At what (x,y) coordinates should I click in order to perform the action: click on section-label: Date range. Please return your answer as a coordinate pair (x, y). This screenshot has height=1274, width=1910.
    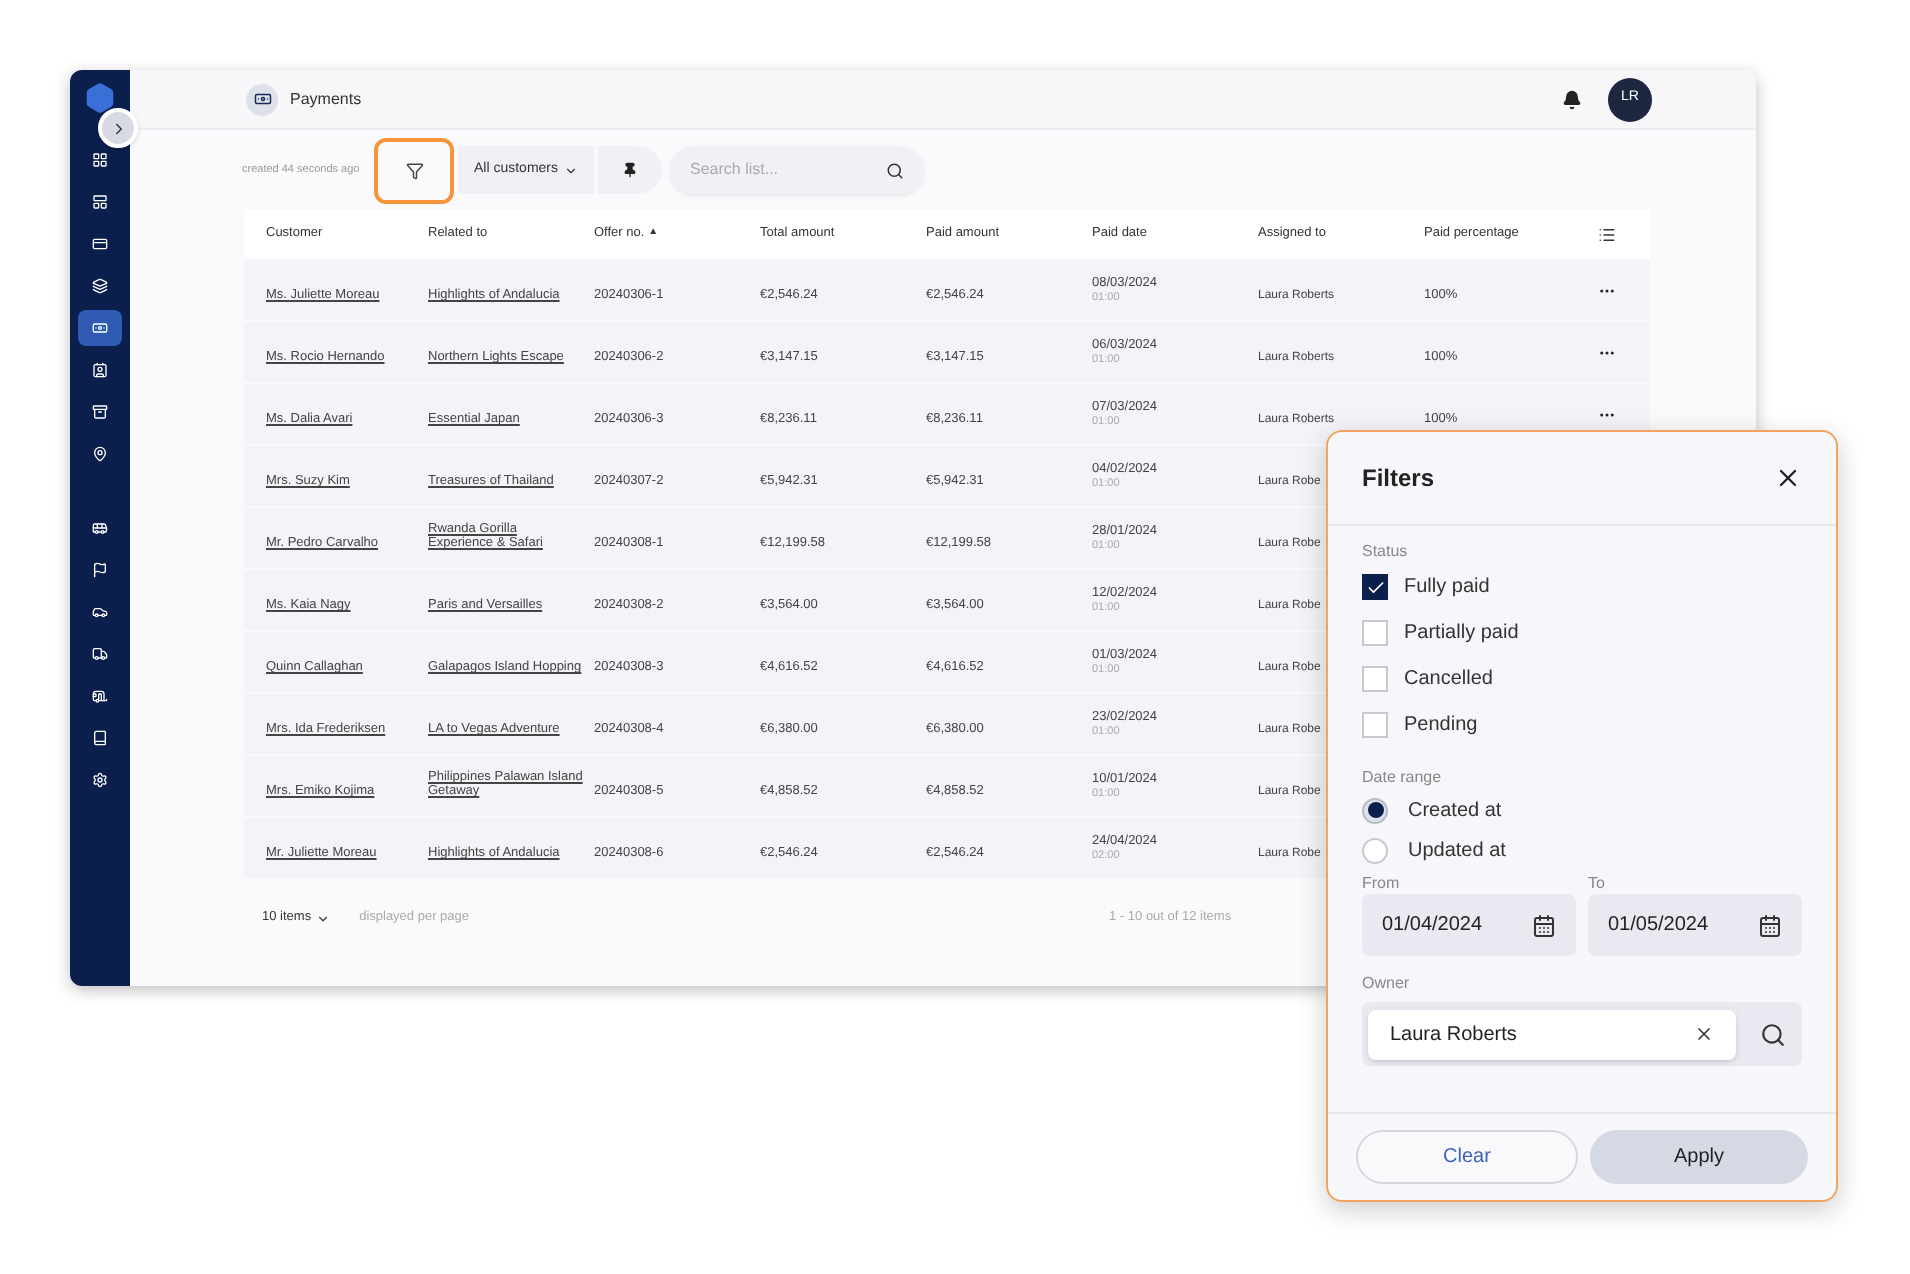
    Looking at the image, I should click on (1403, 778).